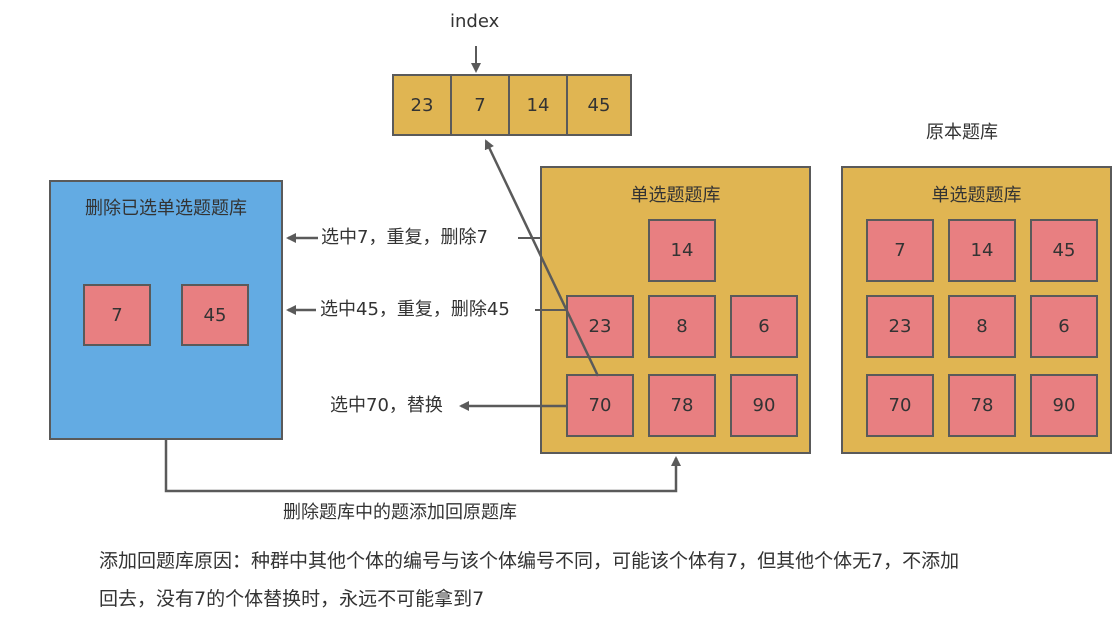  Describe the element at coordinates (404, 237) in the screenshot. I see `pick7-label: 选中7，重复，删除7` at that location.